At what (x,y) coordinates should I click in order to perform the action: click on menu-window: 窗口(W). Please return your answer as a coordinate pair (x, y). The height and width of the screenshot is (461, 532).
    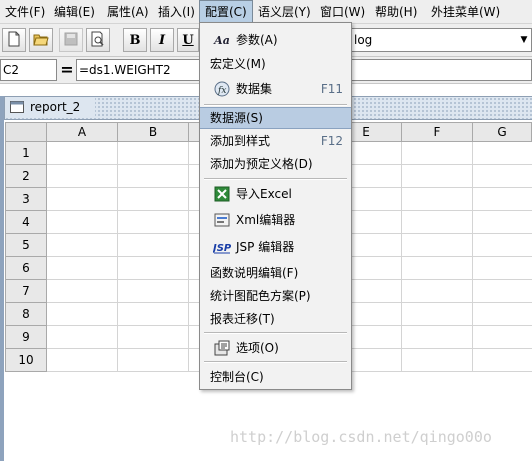
    Looking at the image, I should click on (342, 12).